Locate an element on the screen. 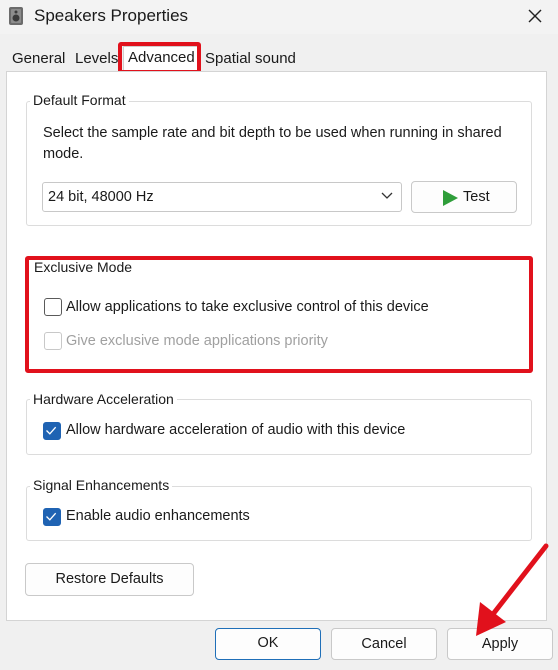  chevron-down-icon is located at coordinates (387, 195).